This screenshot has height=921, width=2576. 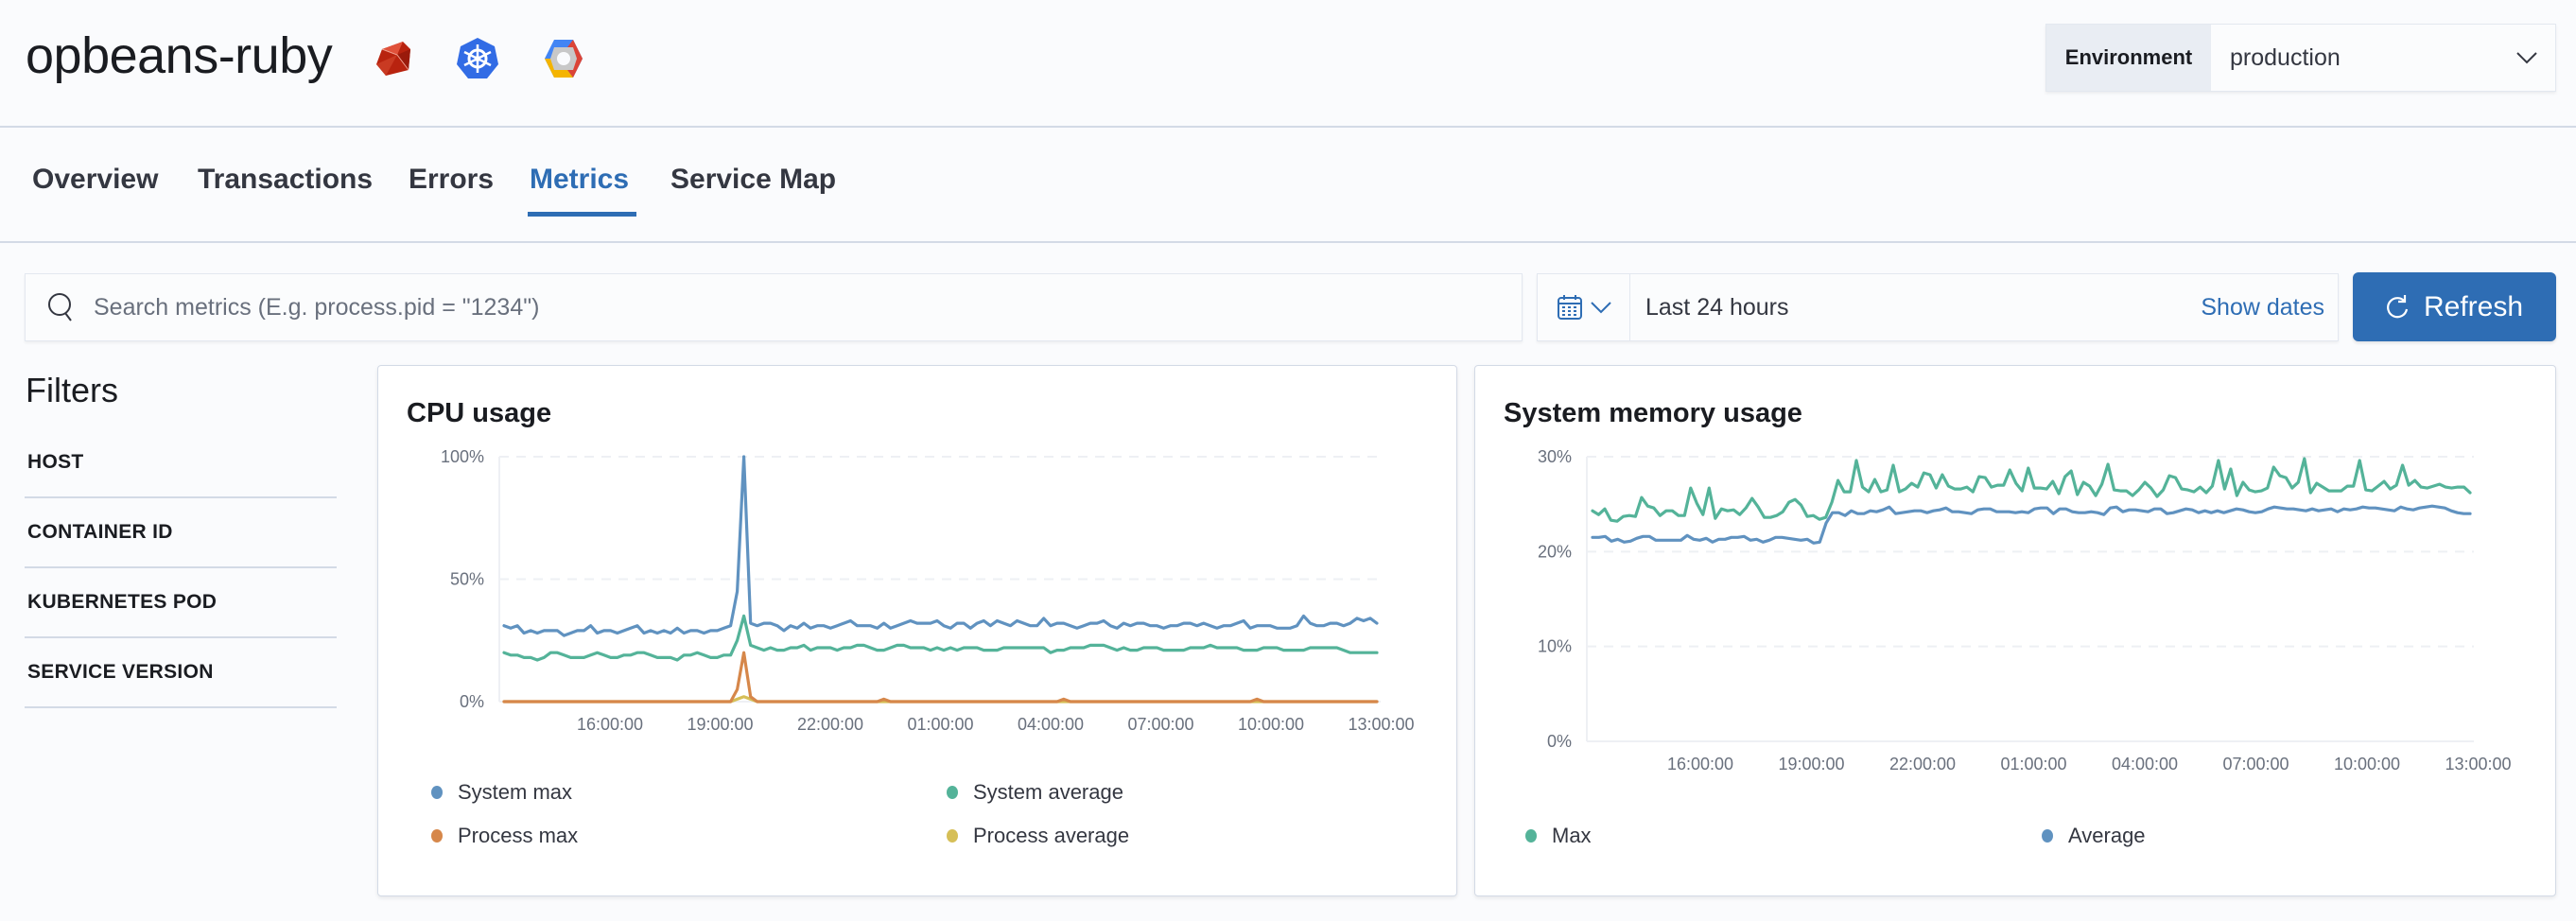 What do you see at coordinates (1915, 307) in the screenshot?
I see `date-range-text: Last 24 hours` at bounding box center [1915, 307].